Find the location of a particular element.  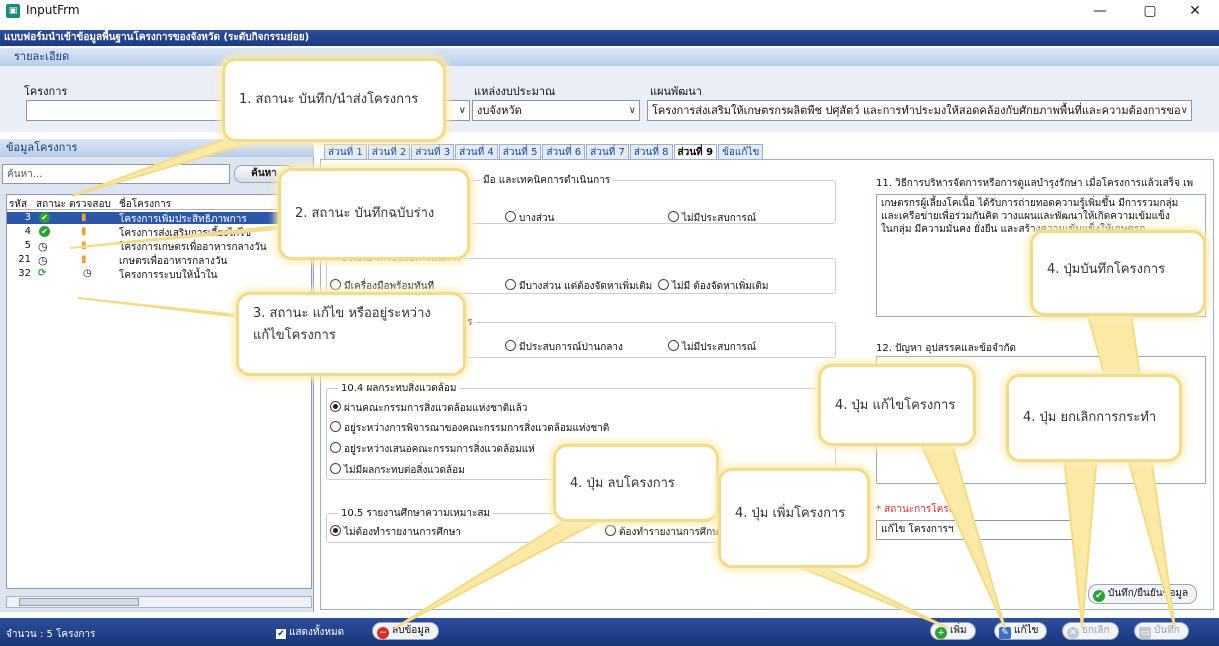

q12-title: 12. ปัญหา อุปสรรคและข้อจำกัด is located at coordinates (946, 348).